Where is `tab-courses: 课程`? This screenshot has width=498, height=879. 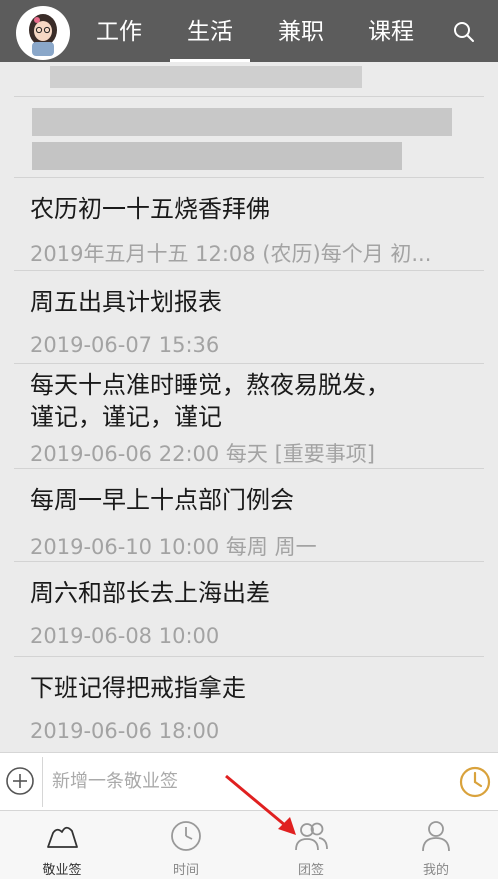
tab-courses: 课程 is located at coordinates (391, 31).